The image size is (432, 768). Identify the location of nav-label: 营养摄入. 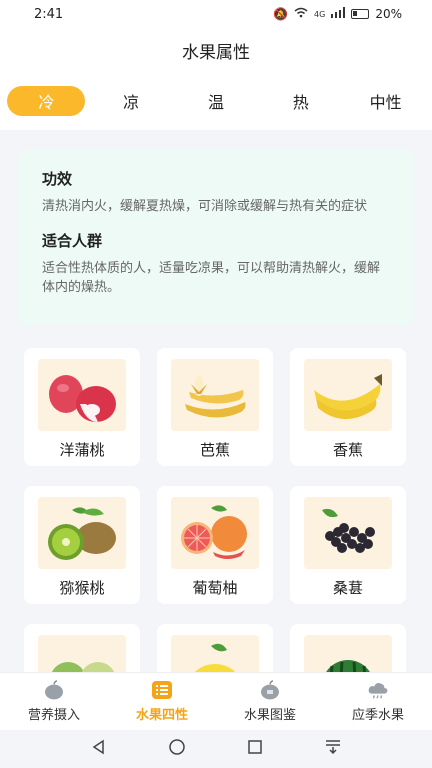
(53, 715).